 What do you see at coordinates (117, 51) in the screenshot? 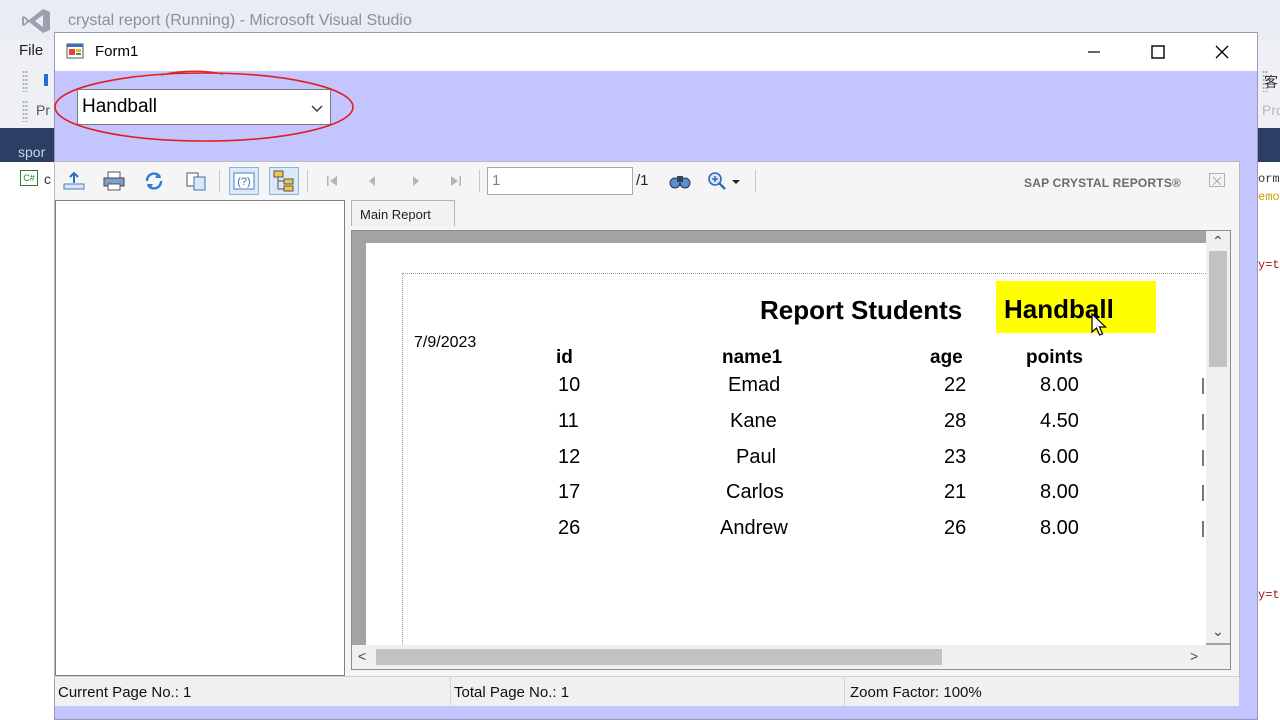
I see `form-title: Form1` at bounding box center [117, 51].